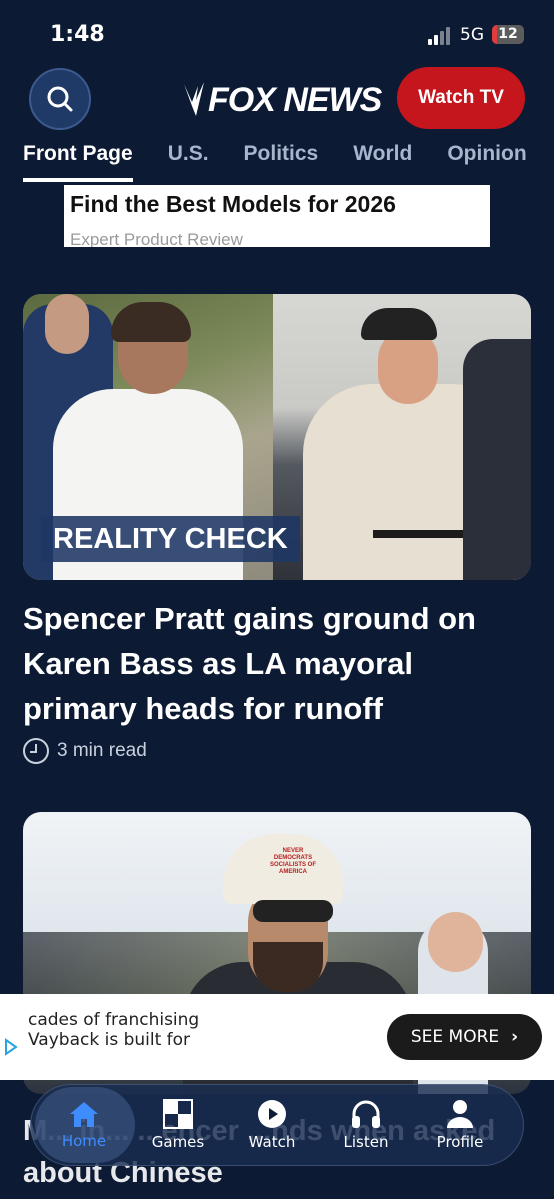 This screenshot has width=554, height=1199. Describe the element at coordinates (77, 34) in the screenshot. I see `status-time: 1:48` at that location.